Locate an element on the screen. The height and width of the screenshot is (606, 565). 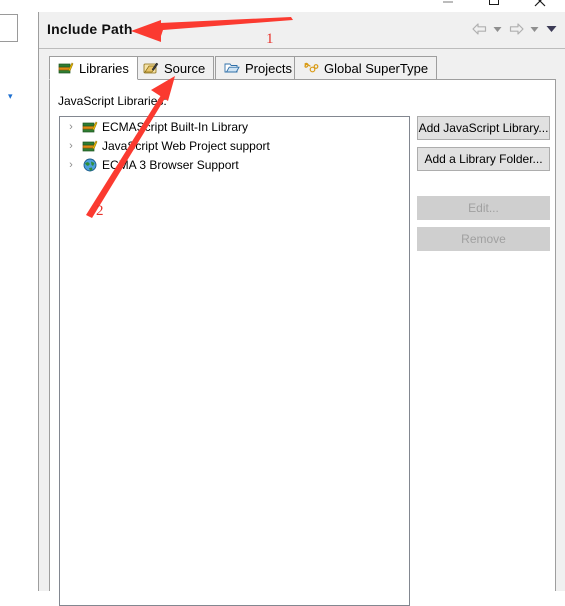
minimize-button is located at coordinates (448, 6).